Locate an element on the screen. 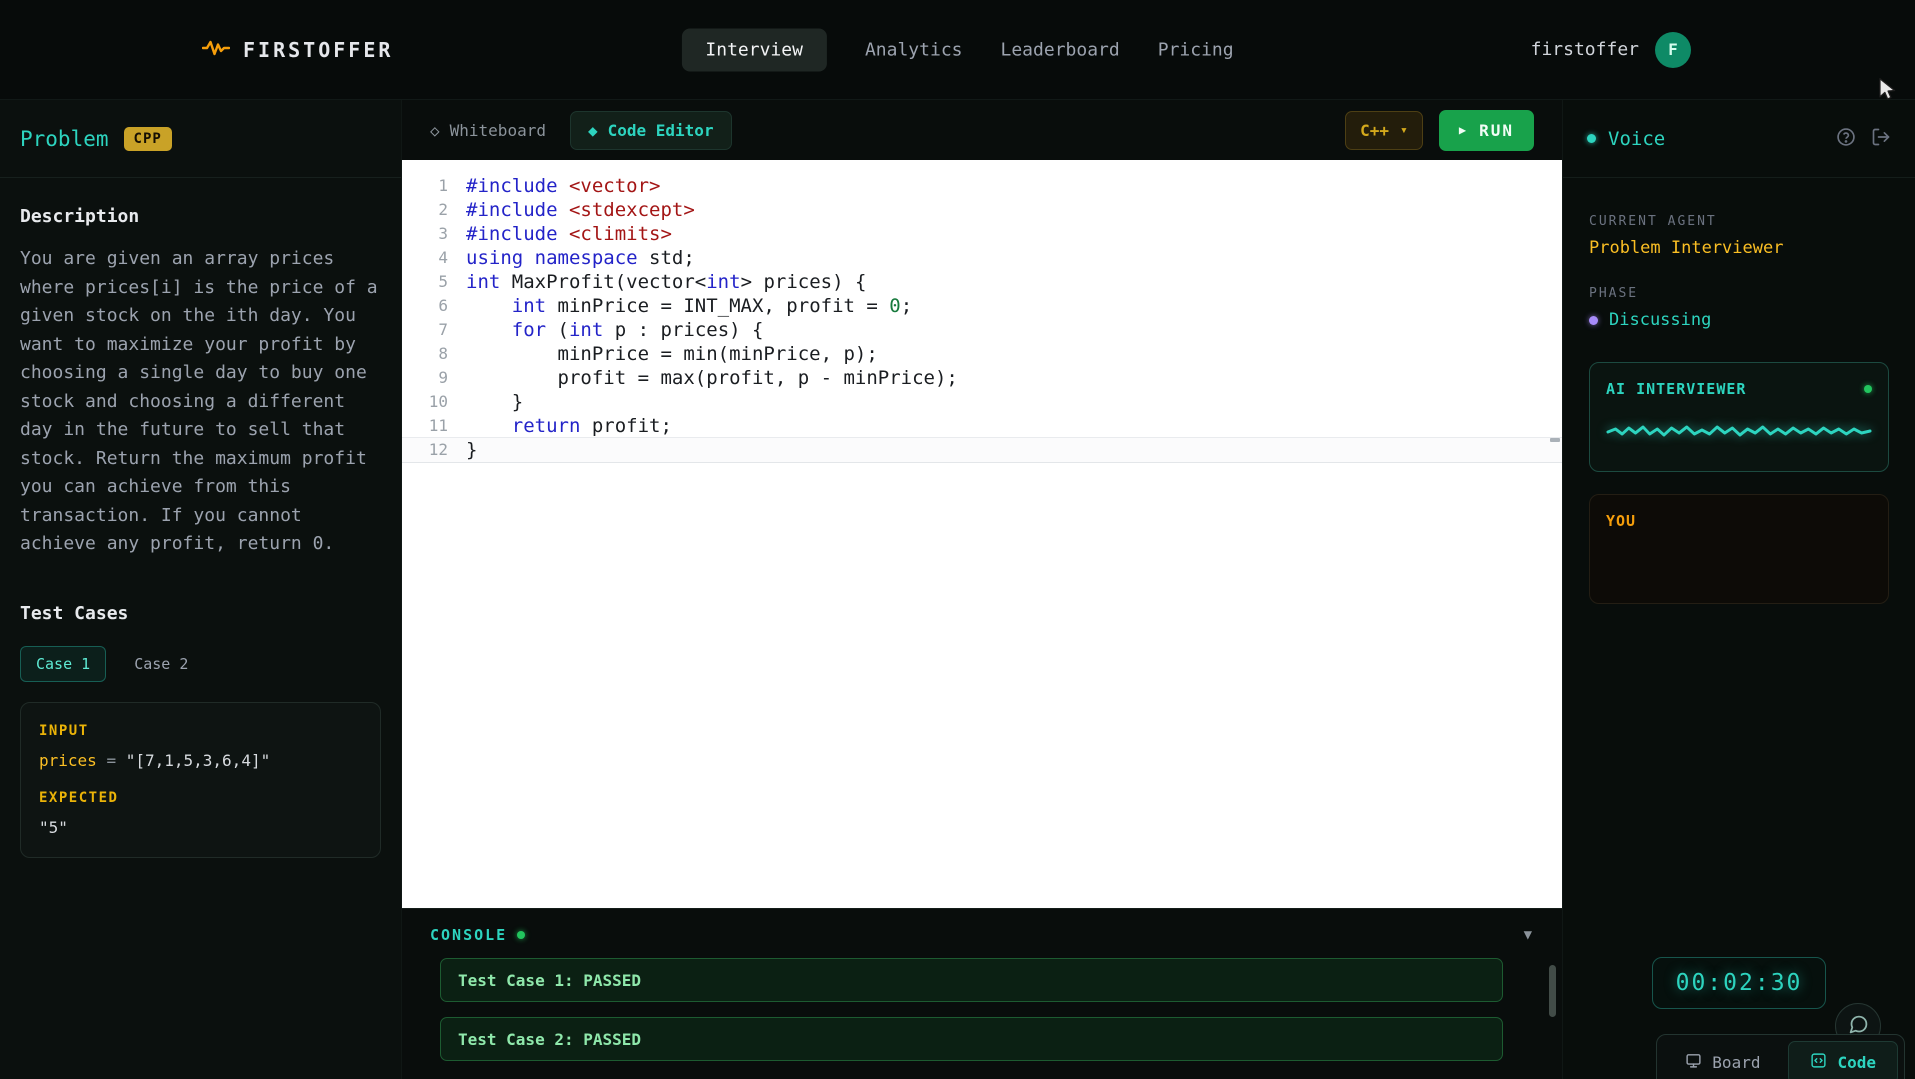  nav-item-leaderboard: Leaderboard is located at coordinates (1060, 49).